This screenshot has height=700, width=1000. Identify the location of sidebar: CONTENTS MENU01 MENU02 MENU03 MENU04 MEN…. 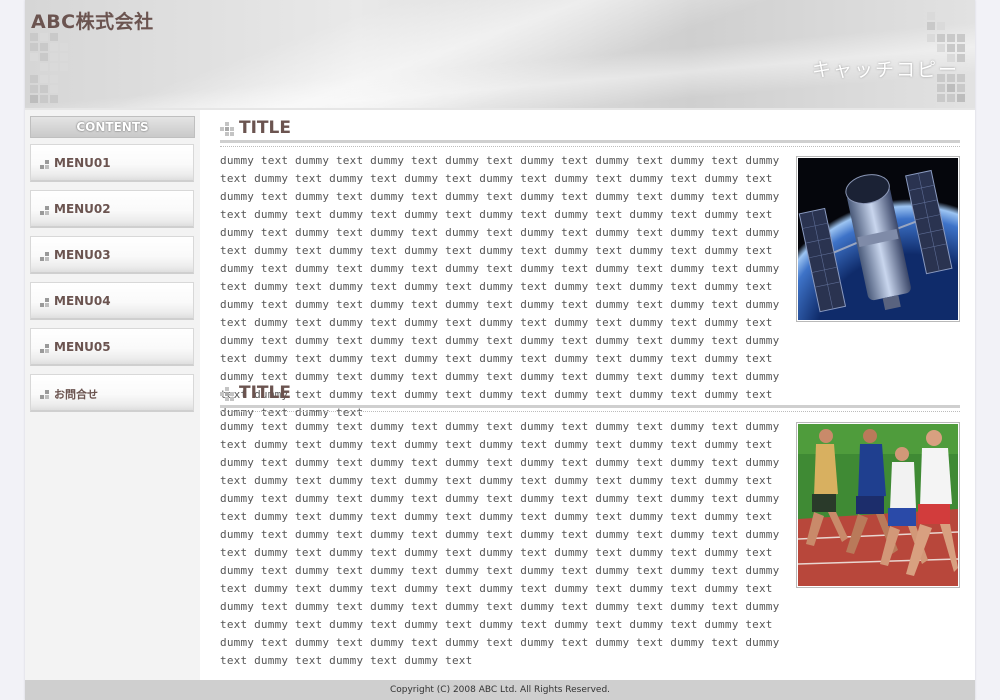
(112, 395).